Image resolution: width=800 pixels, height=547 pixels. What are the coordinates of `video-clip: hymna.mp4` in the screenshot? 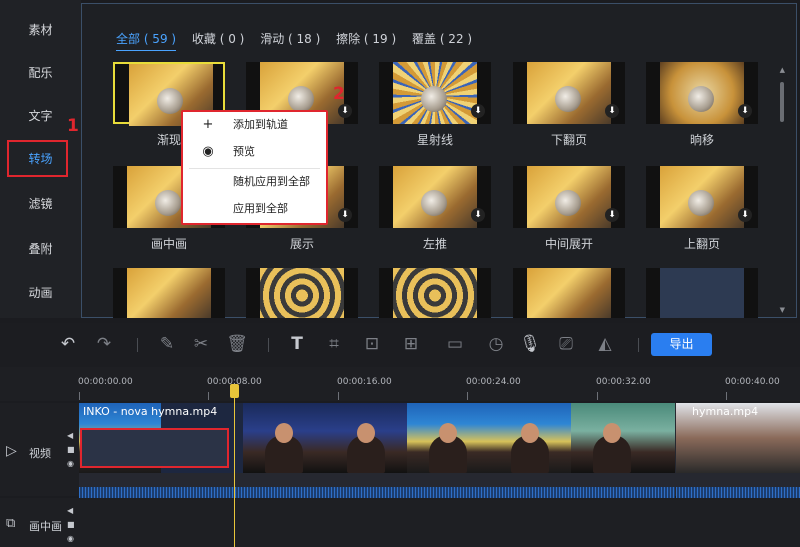 It's located at (738, 438).